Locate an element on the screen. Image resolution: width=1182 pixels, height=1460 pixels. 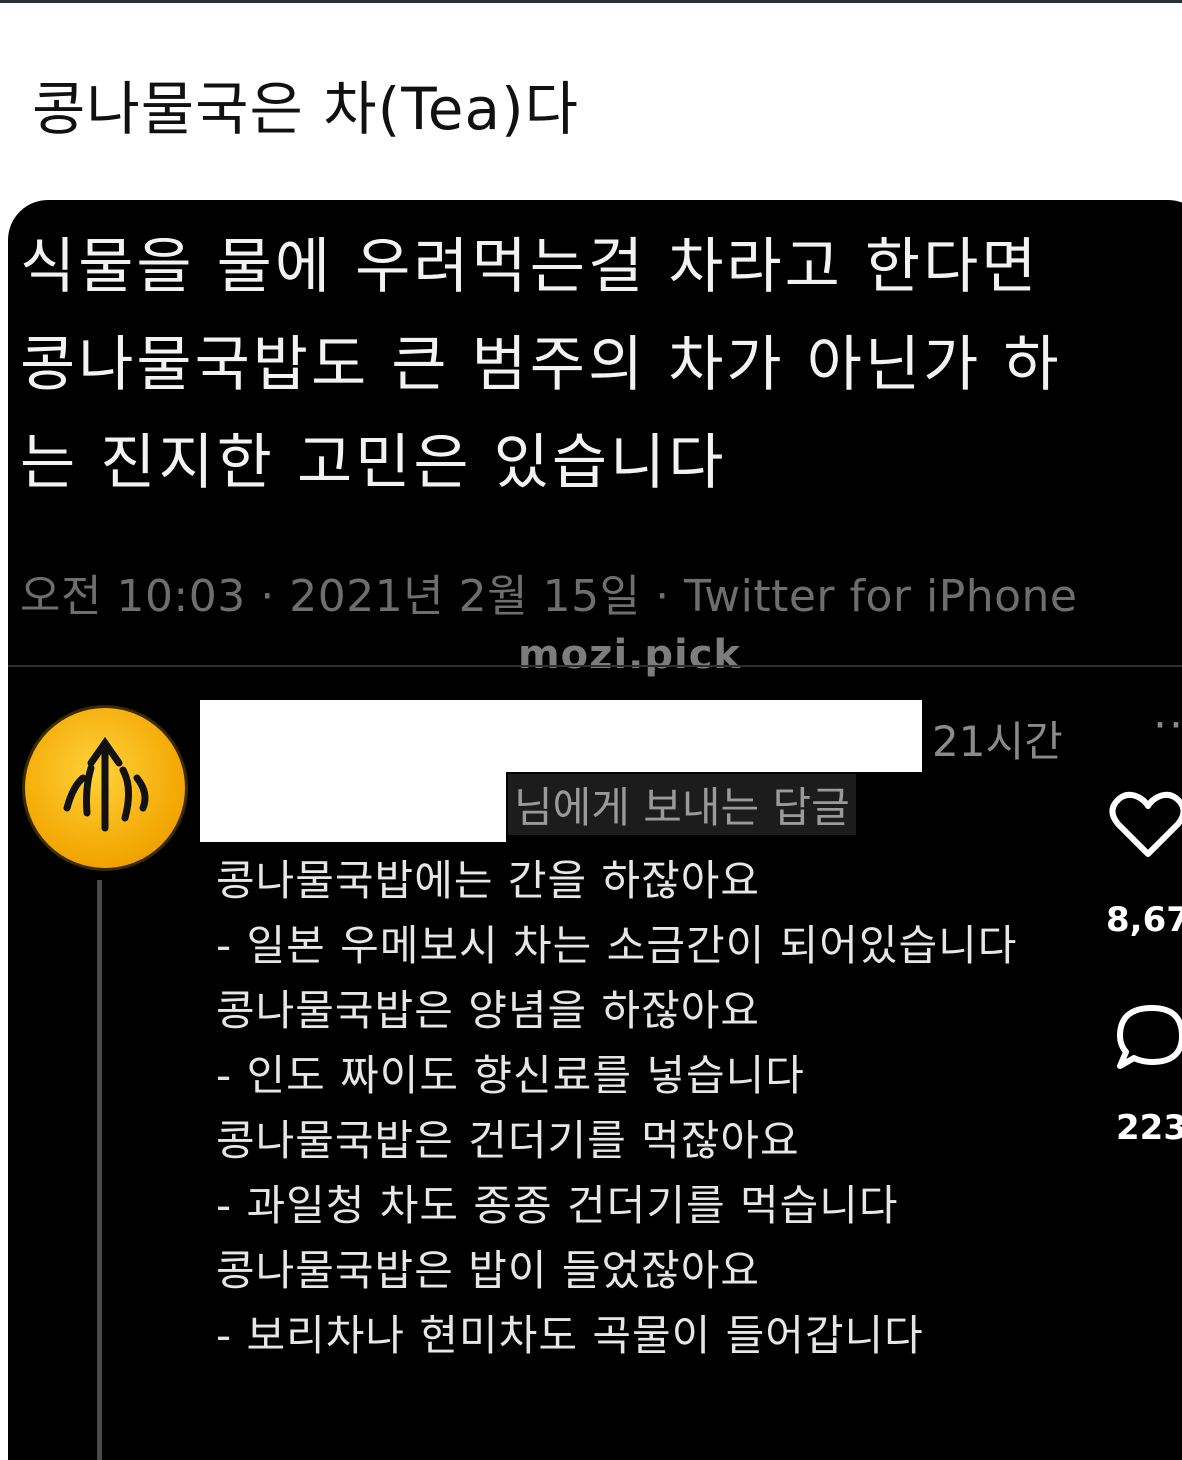
reply-line: - 보리차나 현미차도 곡물이 들어갑니다 is located at coordinates (570, 1335).